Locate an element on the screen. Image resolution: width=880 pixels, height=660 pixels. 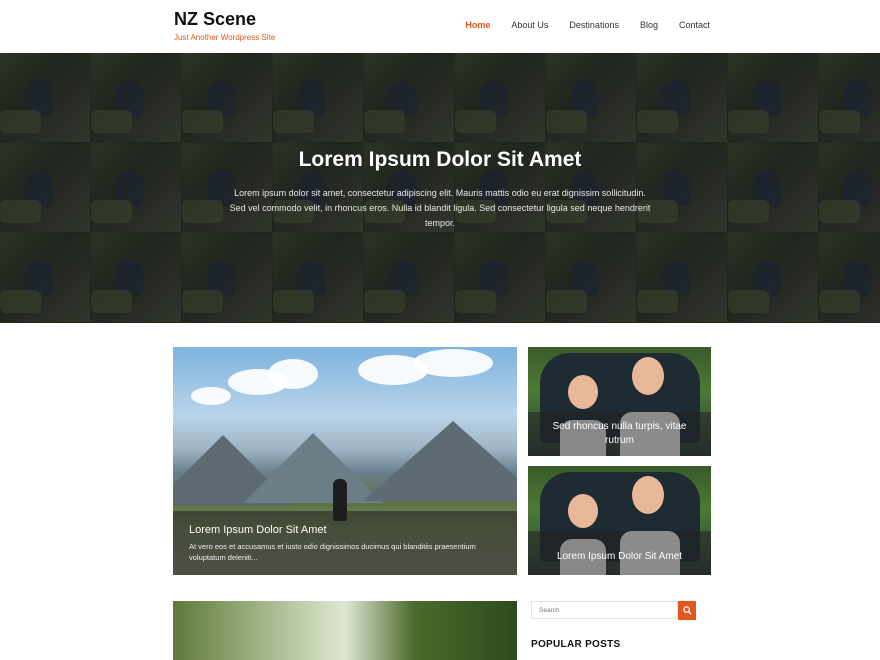
nav-item-about-us: About Us is located at coordinates (529, 25).